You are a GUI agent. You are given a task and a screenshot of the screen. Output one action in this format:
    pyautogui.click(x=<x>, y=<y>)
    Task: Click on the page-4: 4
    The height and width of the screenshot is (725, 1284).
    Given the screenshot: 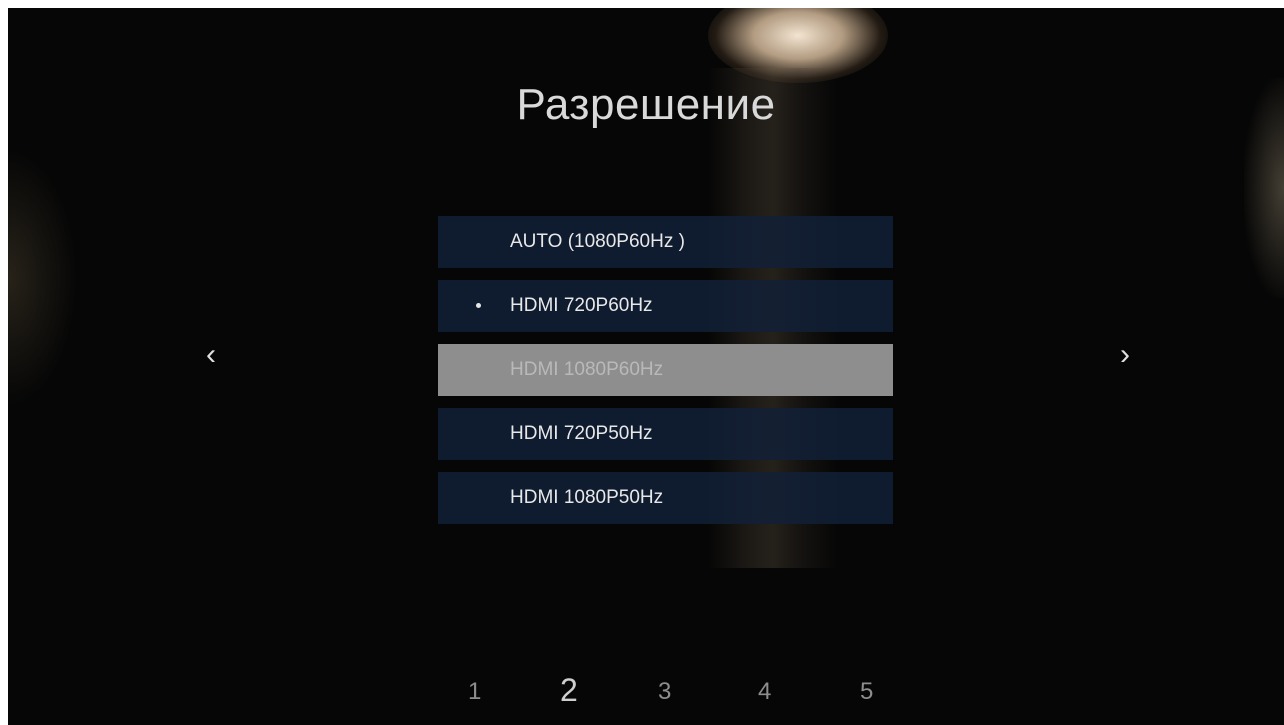 What is the action you would take?
    pyautogui.click(x=764, y=692)
    